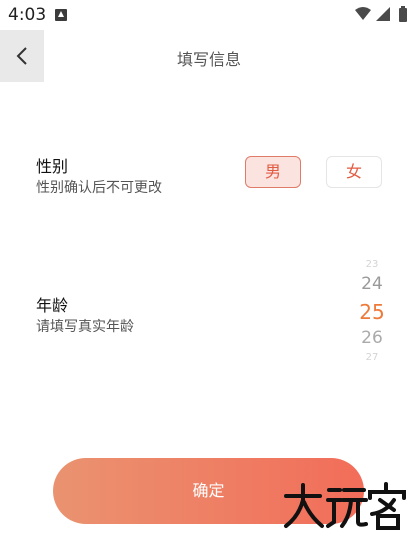  I want to click on header-bar: 填写信息, so click(209, 56).